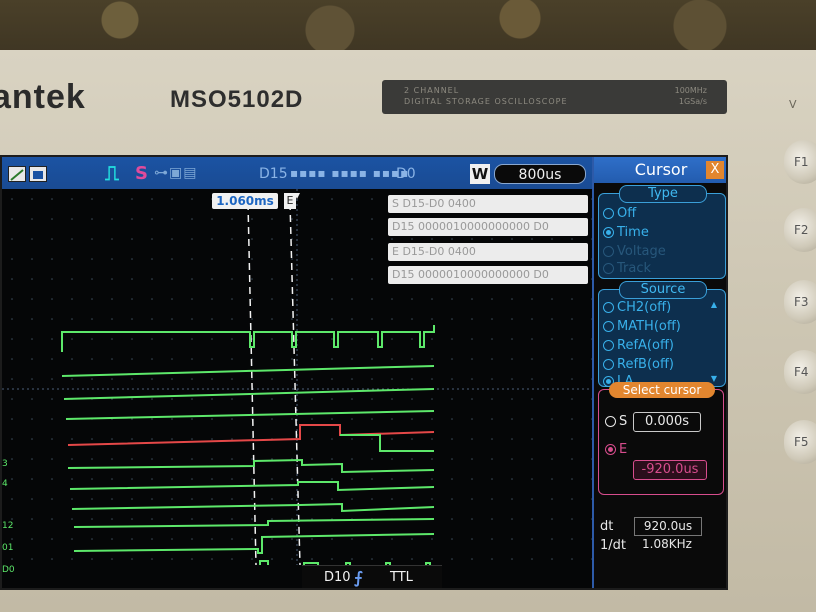  I want to click on softkey-f3: F3, so click(800, 302).